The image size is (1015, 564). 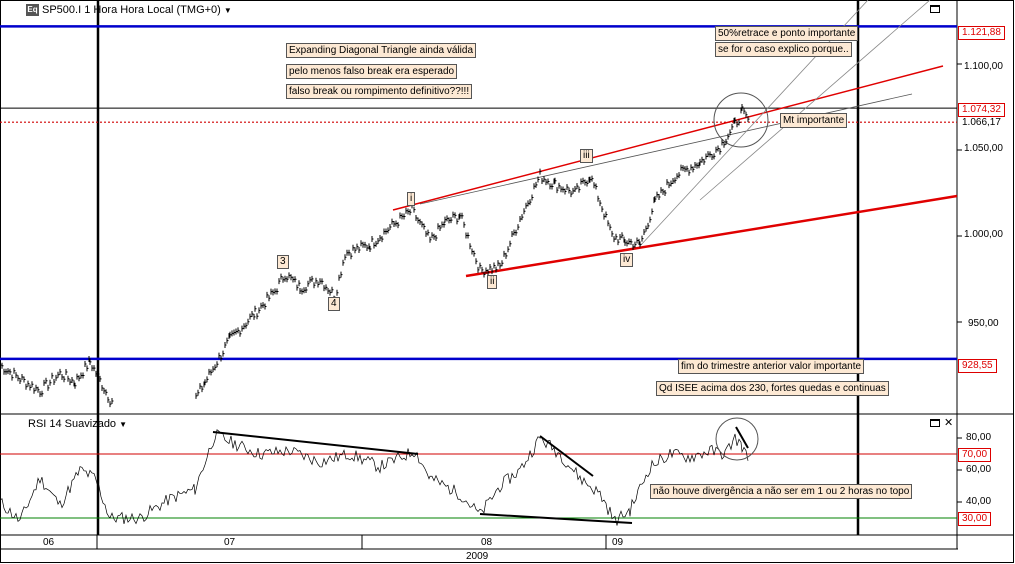 What do you see at coordinates (981, 110) in the screenshot?
I see `price-tag-high: 1.074,32` at bounding box center [981, 110].